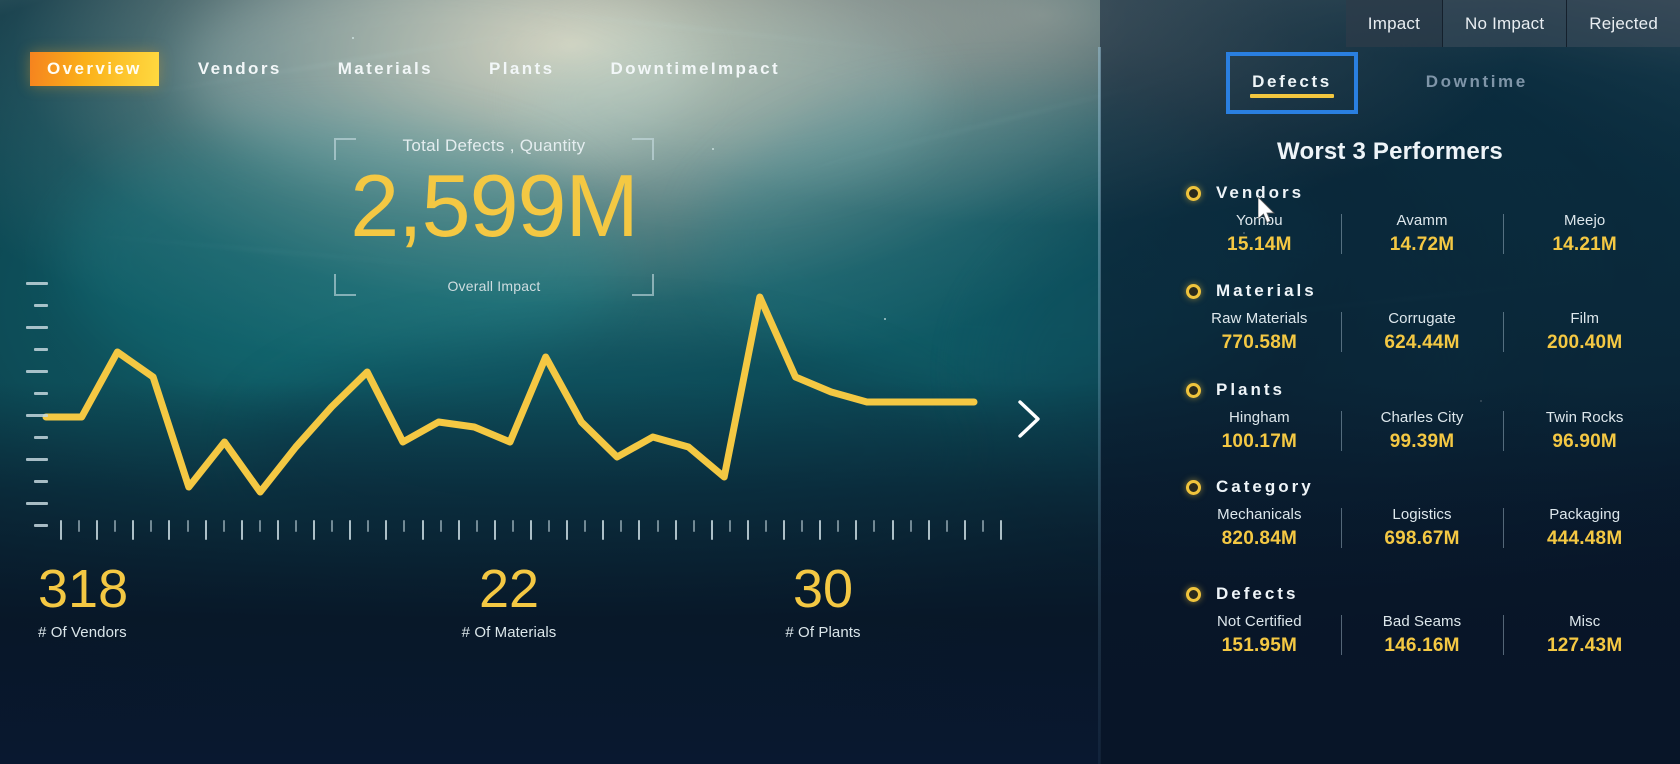  I want to click on performer-value: 200.40M, so click(1585, 342).